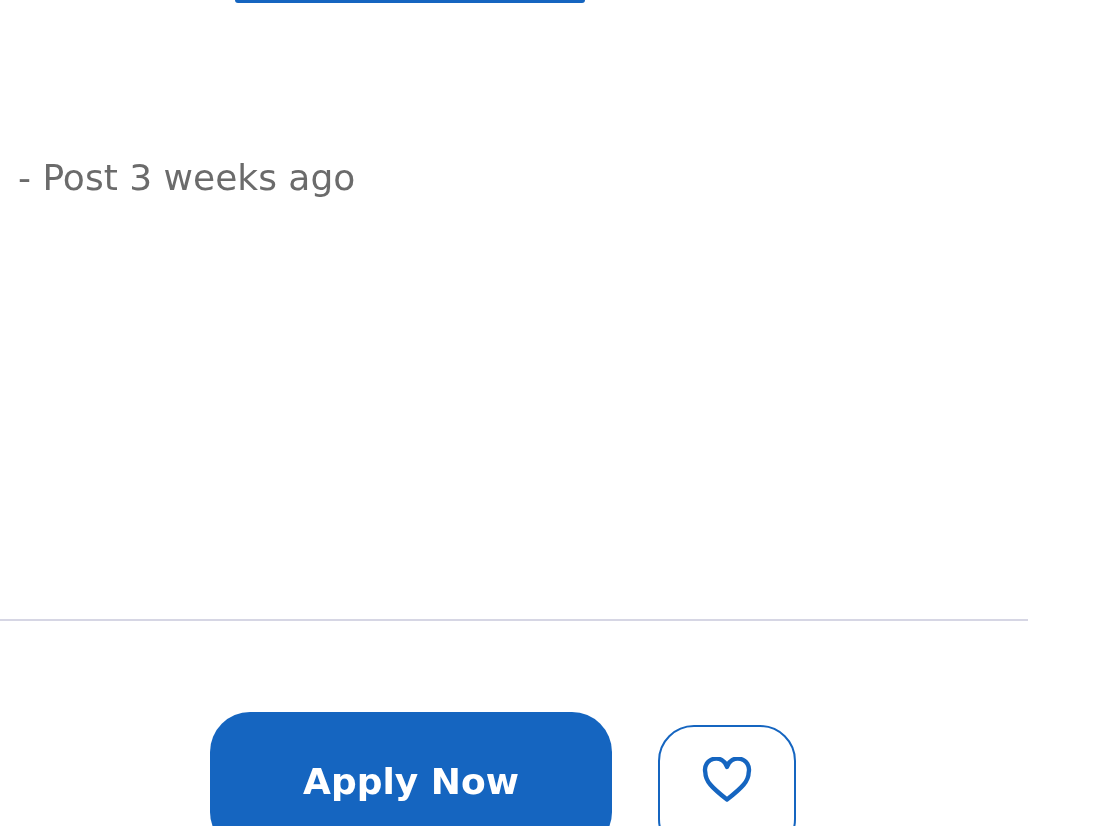  What do you see at coordinates (727, 780) in the screenshot?
I see `heart-icon` at bounding box center [727, 780].